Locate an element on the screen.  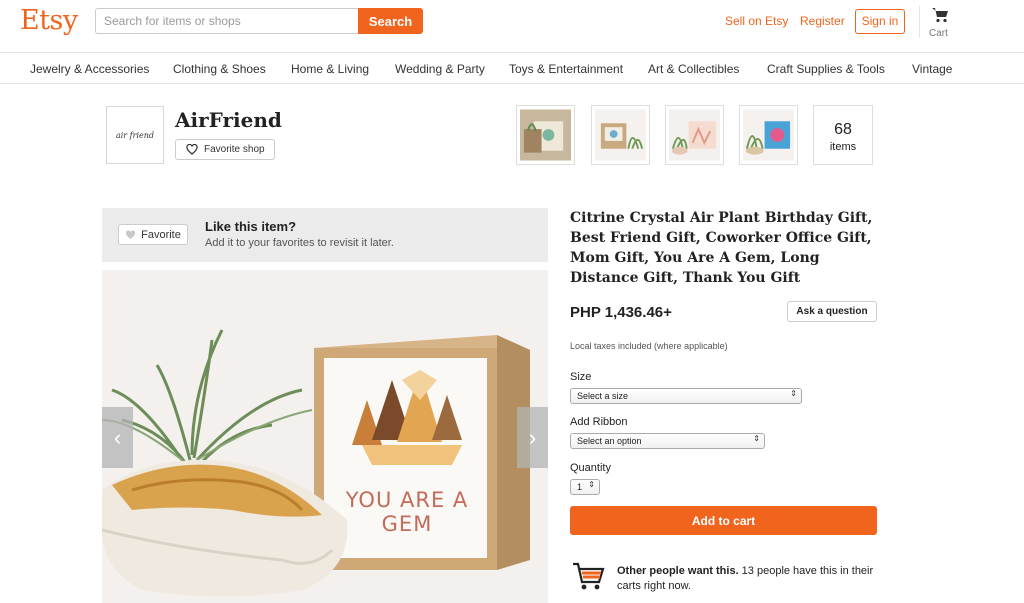
quantity-select: 1 ⇕ is located at coordinates (585, 487).